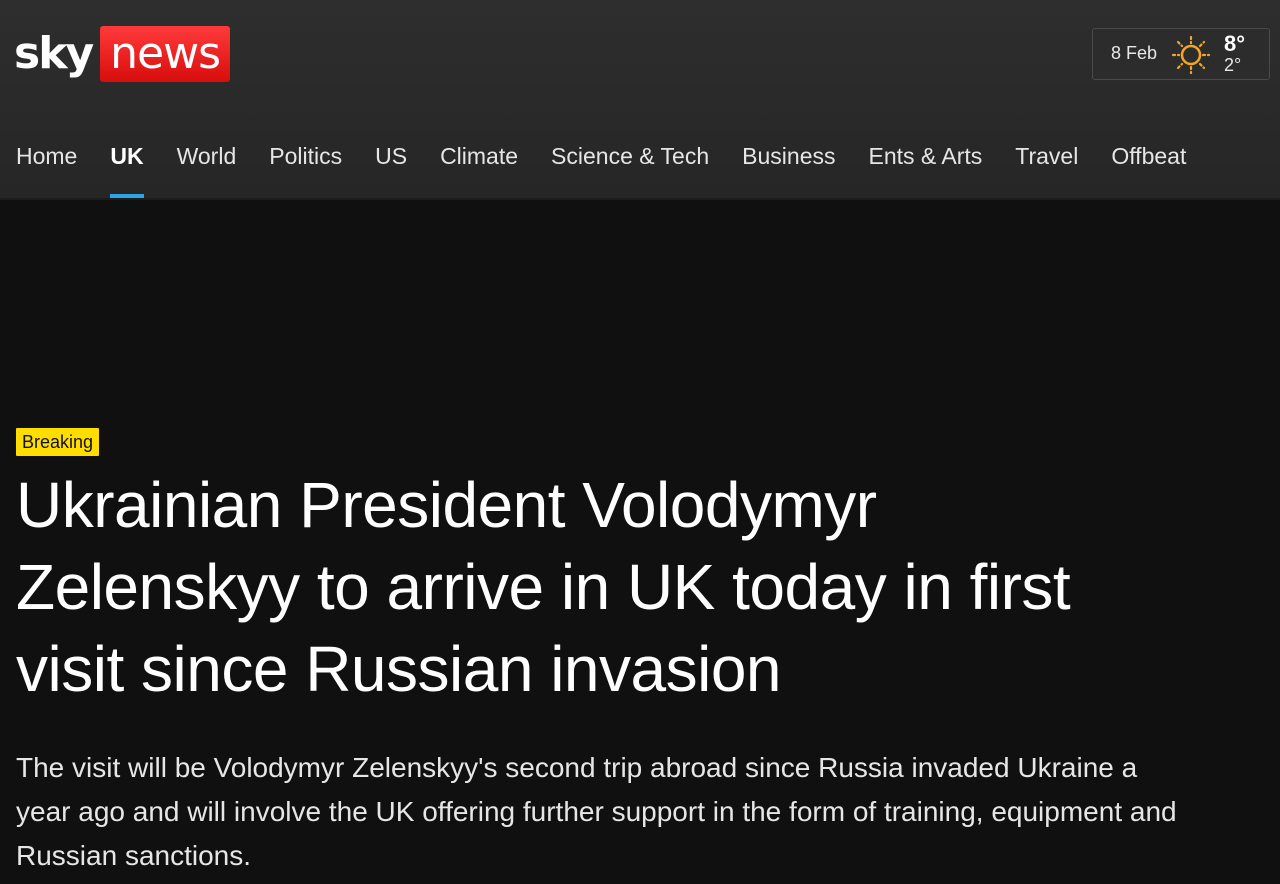 Image resolution: width=1280 pixels, height=884 pixels. What do you see at coordinates (391, 169) in the screenshot?
I see `nav-item-us: US` at bounding box center [391, 169].